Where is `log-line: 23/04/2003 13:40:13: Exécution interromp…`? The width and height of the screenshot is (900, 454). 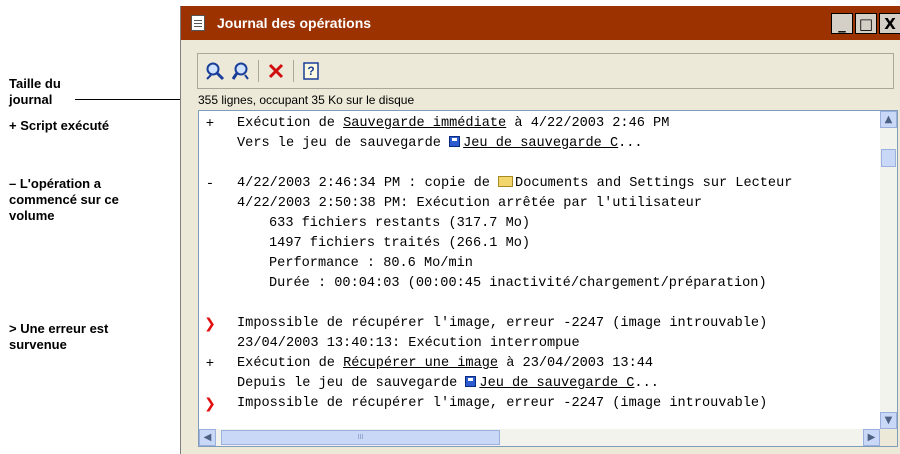 log-line: 23/04/2003 13:40:13: Exécution interromp… is located at coordinates (408, 343).